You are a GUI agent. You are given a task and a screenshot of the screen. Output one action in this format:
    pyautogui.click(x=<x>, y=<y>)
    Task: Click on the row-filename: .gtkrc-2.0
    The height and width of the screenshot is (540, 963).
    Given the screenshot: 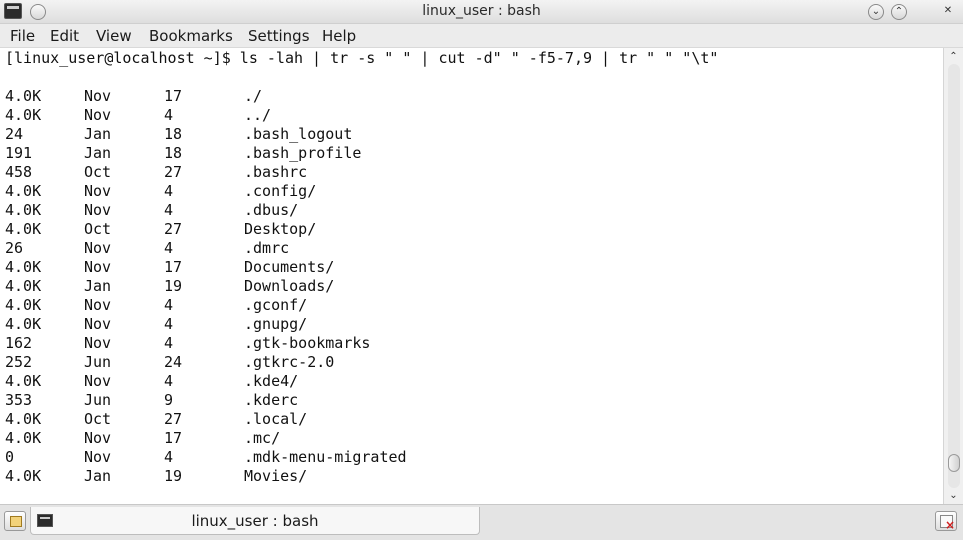 What is the action you would take?
    pyautogui.click(x=289, y=362)
    